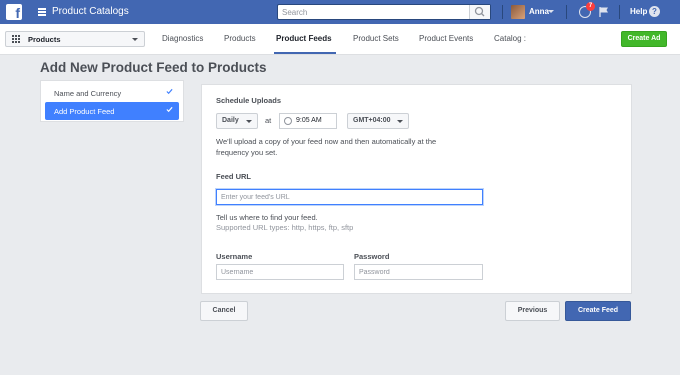 This screenshot has width=680, height=375. What do you see at coordinates (654, 11) in the screenshot?
I see `help-icon: ?` at bounding box center [654, 11].